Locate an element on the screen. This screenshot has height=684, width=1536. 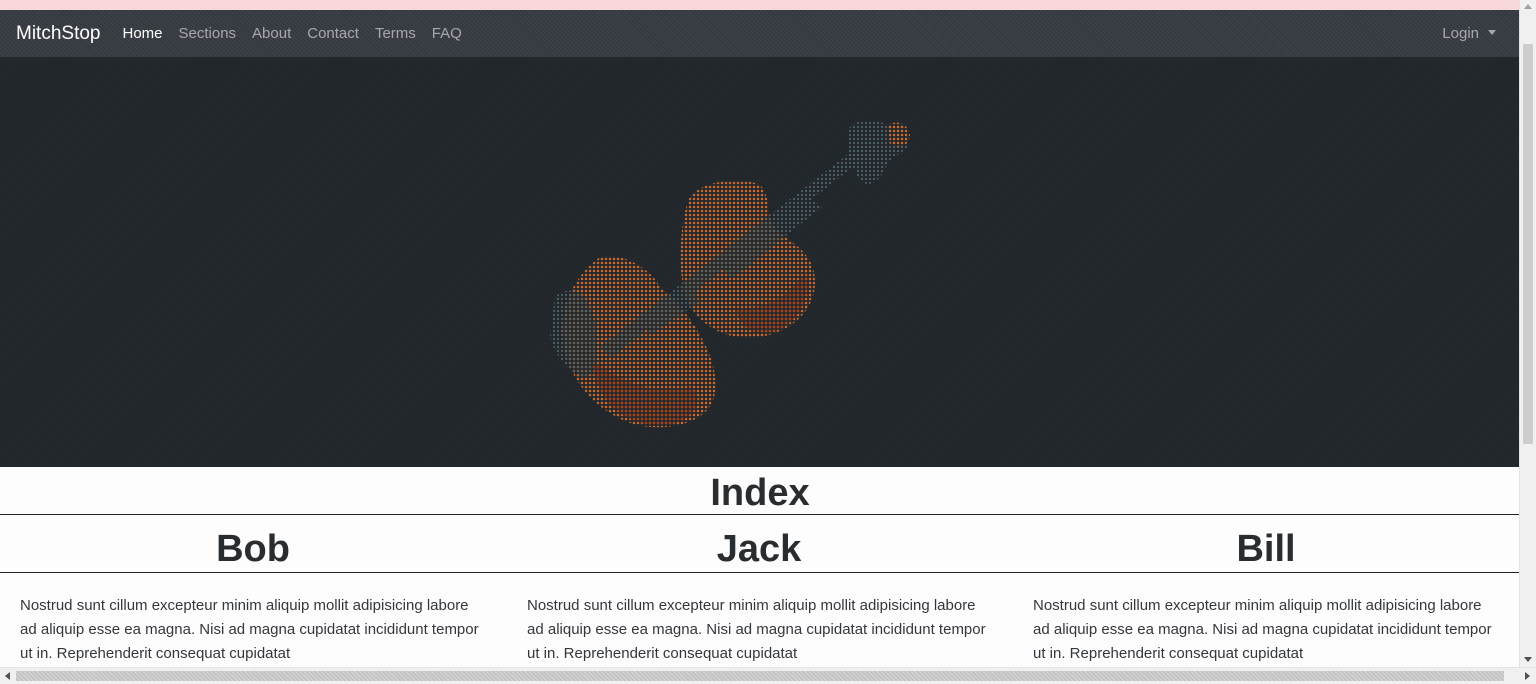
nav-link-about: About is located at coordinates (271, 33).